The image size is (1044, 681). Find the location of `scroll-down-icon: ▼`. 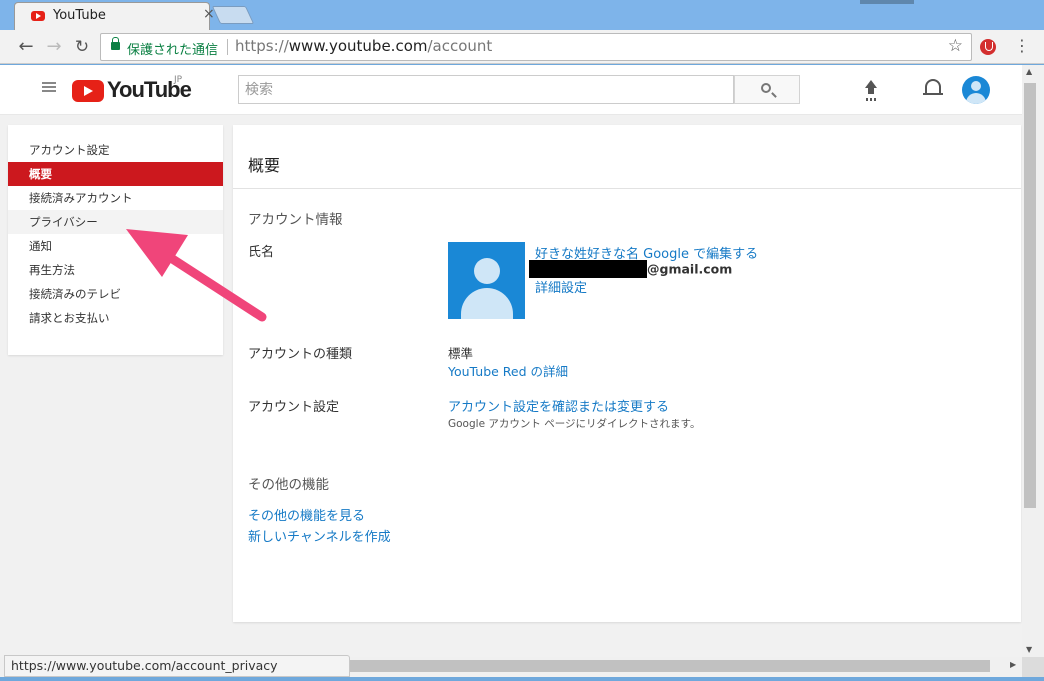

scroll-down-icon: ▼ is located at coordinates (1029, 649).